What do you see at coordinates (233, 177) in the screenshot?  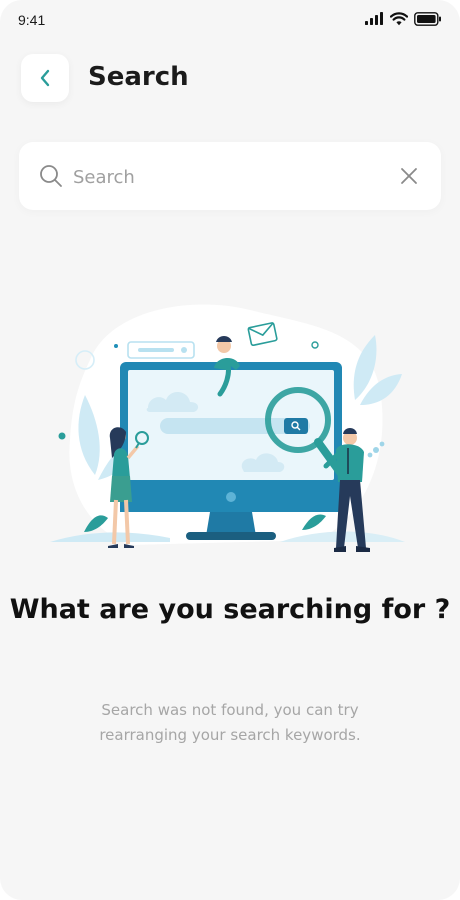 I see `search-input` at bounding box center [233, 177].